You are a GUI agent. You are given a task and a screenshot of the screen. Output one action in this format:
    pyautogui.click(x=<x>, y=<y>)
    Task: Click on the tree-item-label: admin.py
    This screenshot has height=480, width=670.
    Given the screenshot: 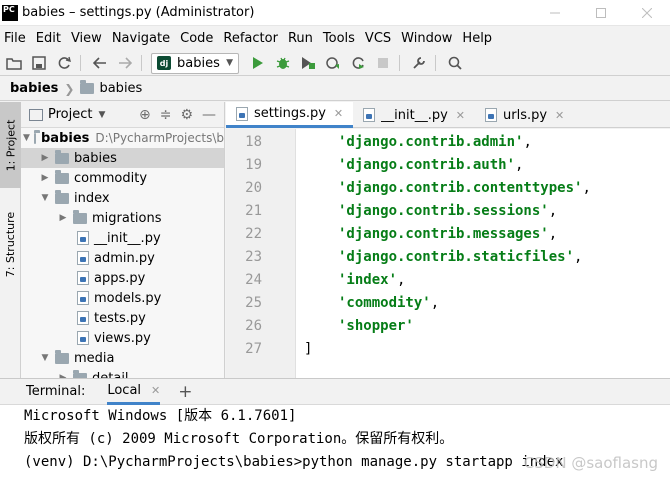 What is the action you would take?
    pyautogui.click(x=124, y=258)
    